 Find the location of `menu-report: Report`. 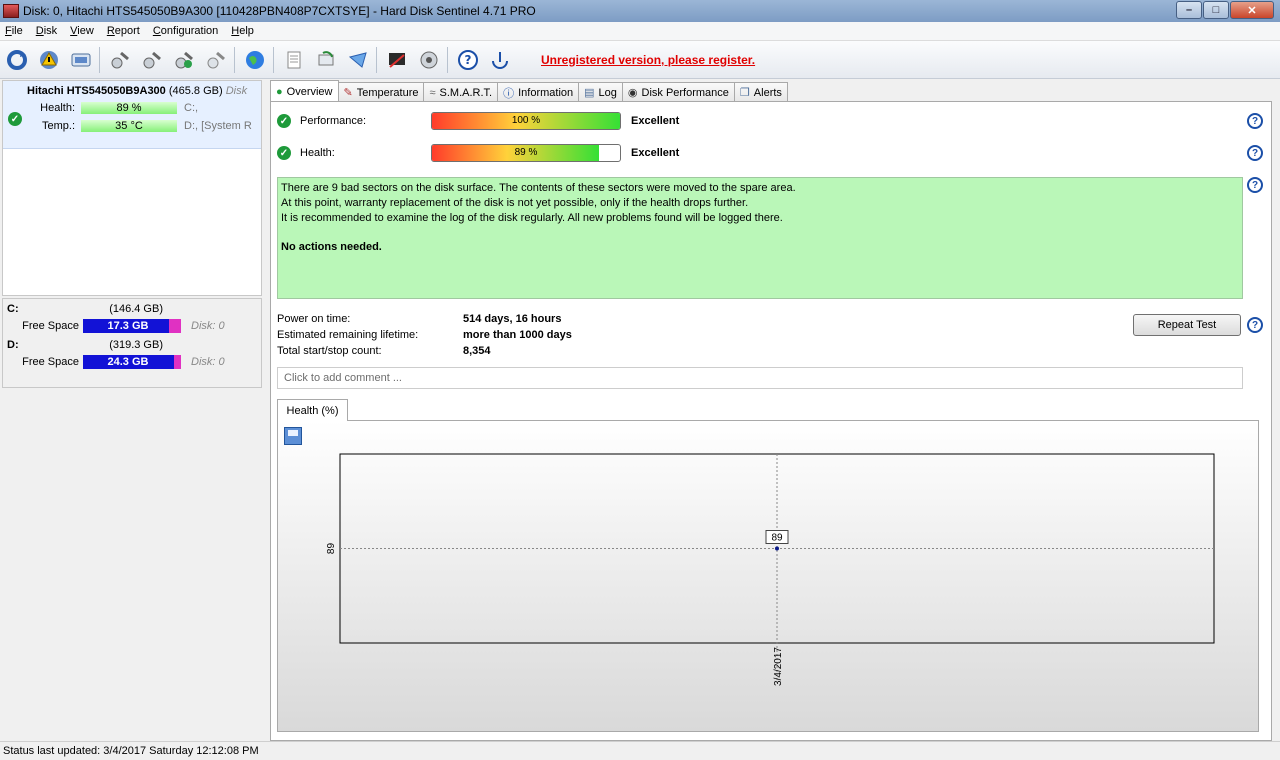

menu-report: Report is located at coordinates (125, 31).